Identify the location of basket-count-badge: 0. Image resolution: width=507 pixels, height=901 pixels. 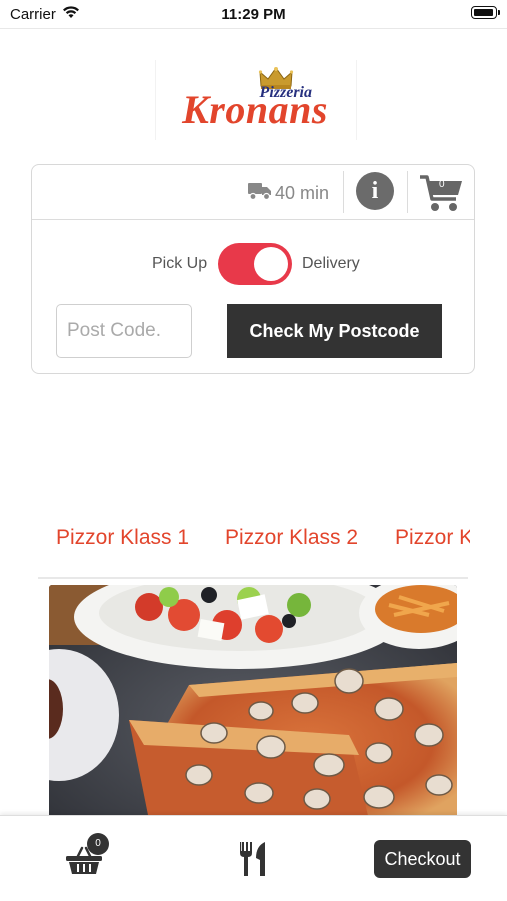
(98, 844).